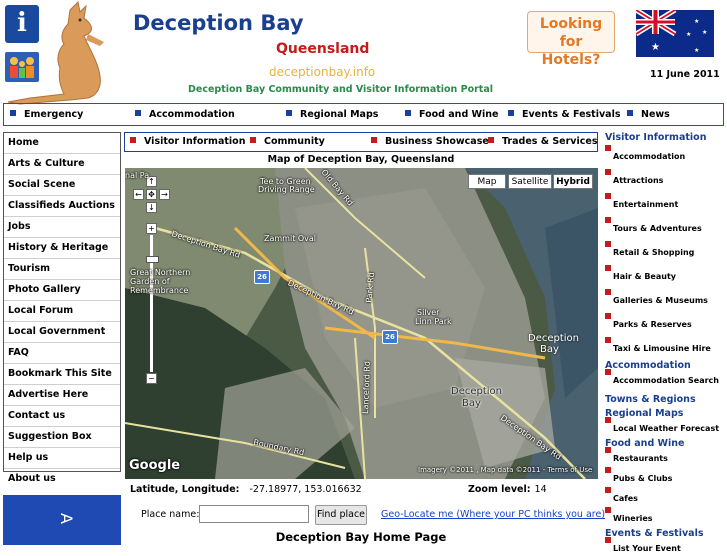 The width and height of the screenshot is (727, 556). What do you see at coordinates (138, 194) in the screenshot?
I see `pan-left-icon: ←` at bounding box center [138, 194].